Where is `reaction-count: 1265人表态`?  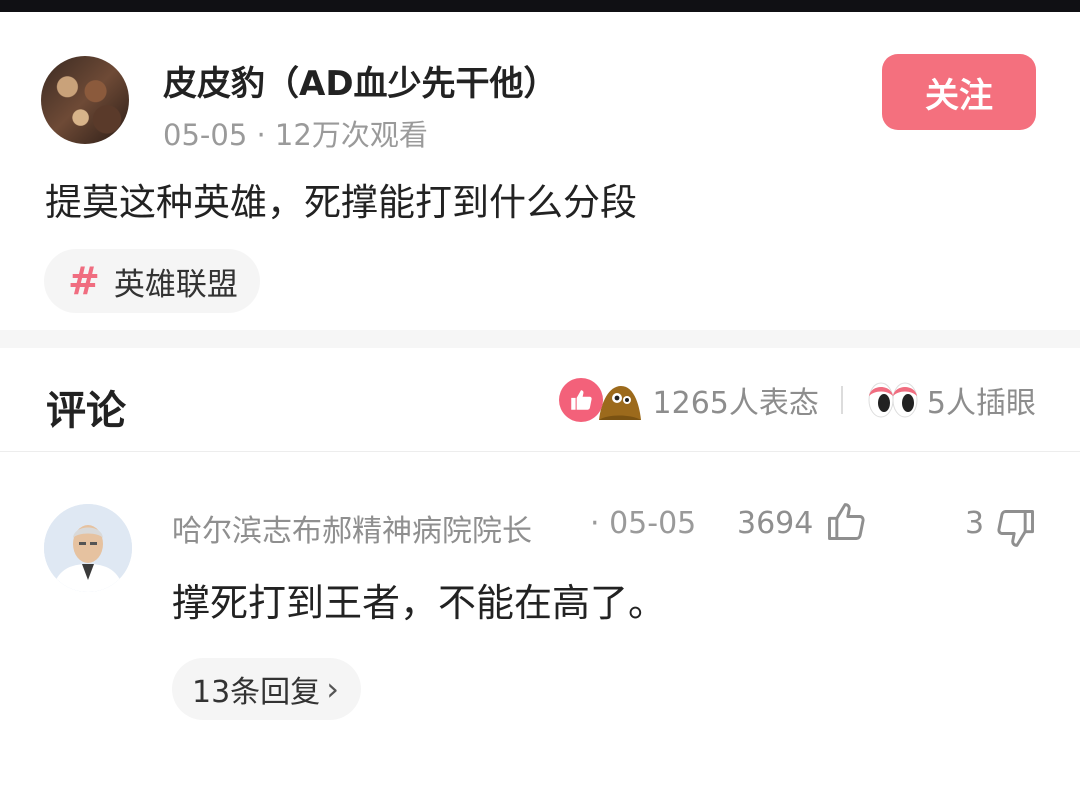 reaction-count: 1265人表态 is located at coordinates (735, 403).